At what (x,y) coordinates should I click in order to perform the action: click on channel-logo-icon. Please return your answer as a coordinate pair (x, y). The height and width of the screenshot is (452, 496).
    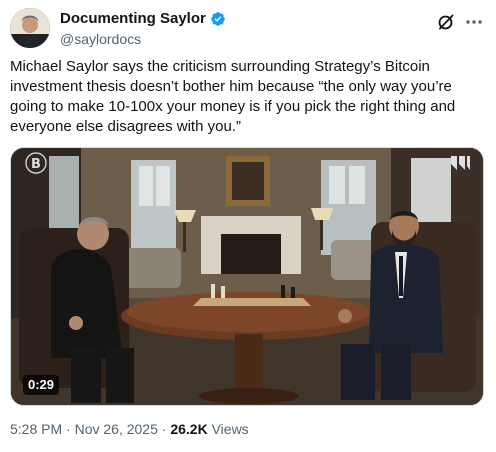
    Looking at the image, I should click on (460, 163).